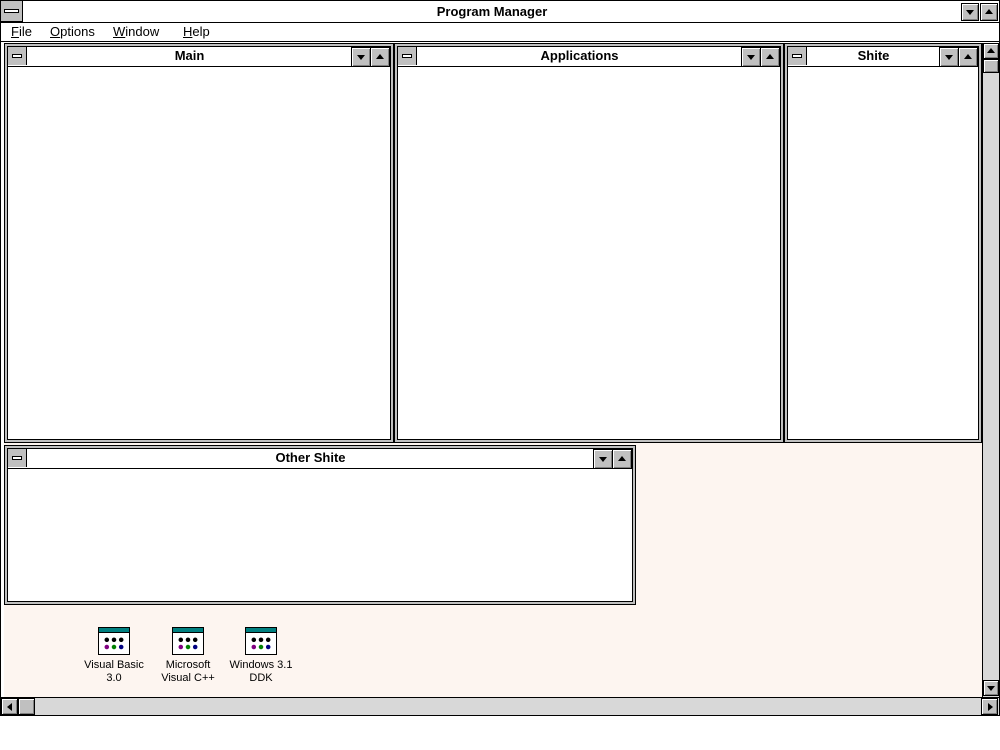  I want to click on group-title-bar: Other Shite, so click(320, 459).